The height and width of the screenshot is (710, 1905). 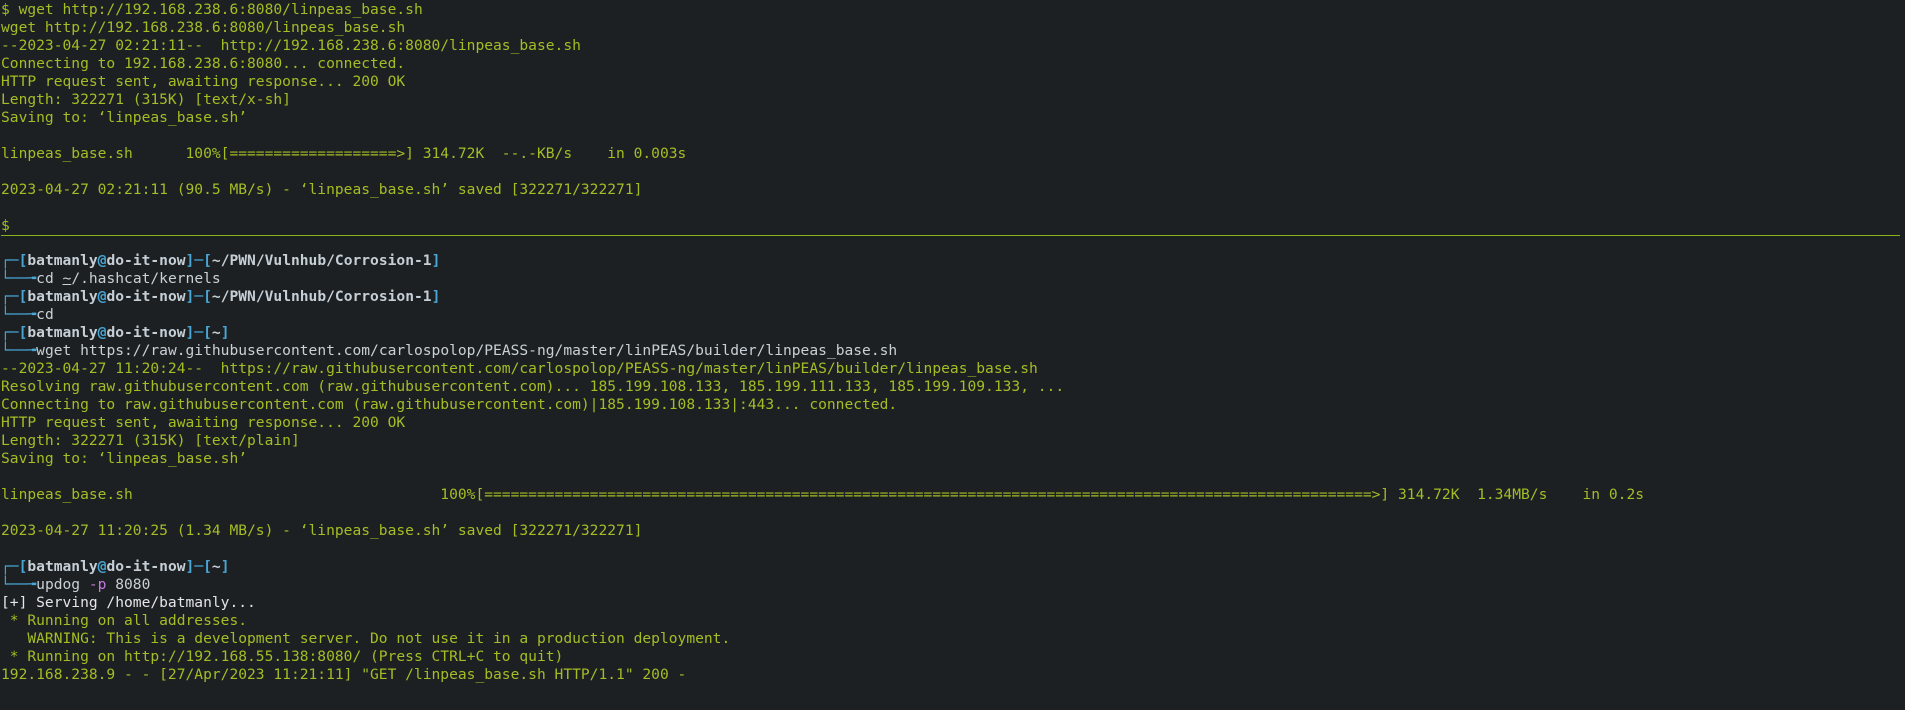 What do you see at coordinates (950, 235) in the screenshot?
I see `pane-divider` at bounding box center [950, 235].